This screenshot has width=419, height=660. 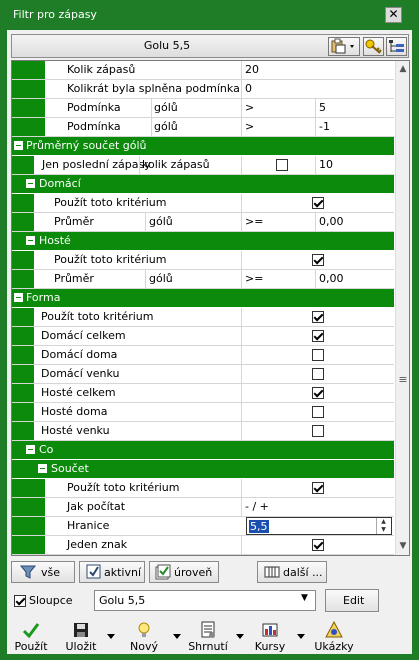 I want to click on scroll-grip-icon: ≡, so click(x=403, y=380).